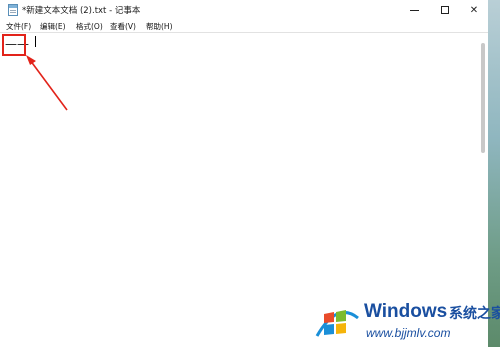 The height and width of the screenshot is (347, 500). What do you see at coordinates (123, 26) in the screenshot?
I see `menu-view: 查看(V)` at bounding box center [123, 26].